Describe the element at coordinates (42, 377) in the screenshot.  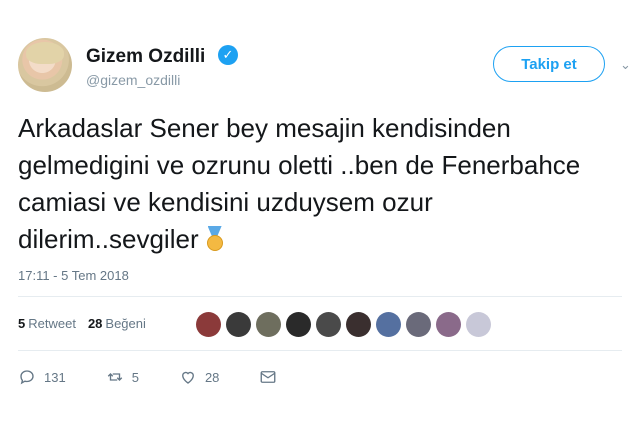
I see `reply-button: 131` at that location.